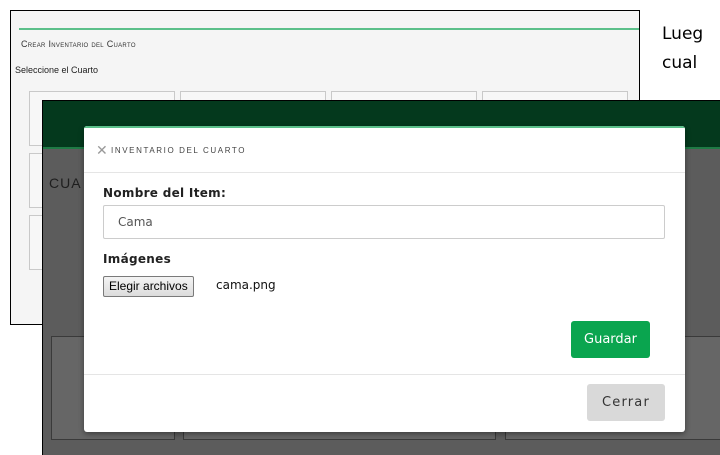 This screenshot has width=720, height=455. I want to click on item-name-input: Cama, so click(384, 222).